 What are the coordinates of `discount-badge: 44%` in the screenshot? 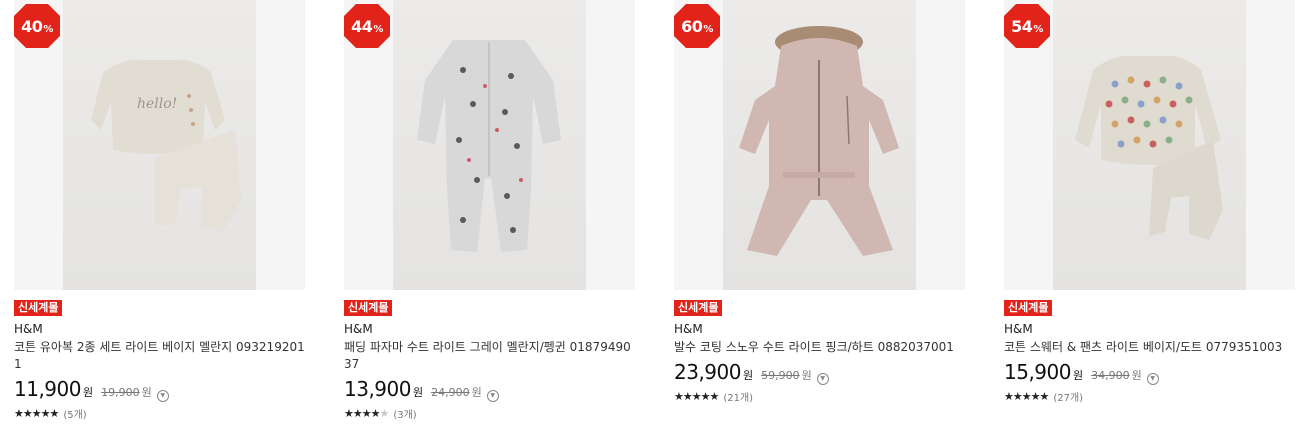 It's located at (367, 26).